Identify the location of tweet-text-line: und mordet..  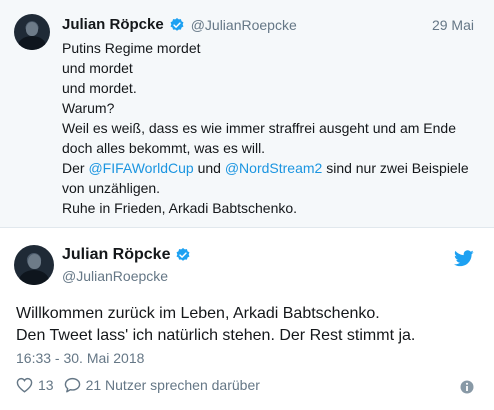
(272, 88).